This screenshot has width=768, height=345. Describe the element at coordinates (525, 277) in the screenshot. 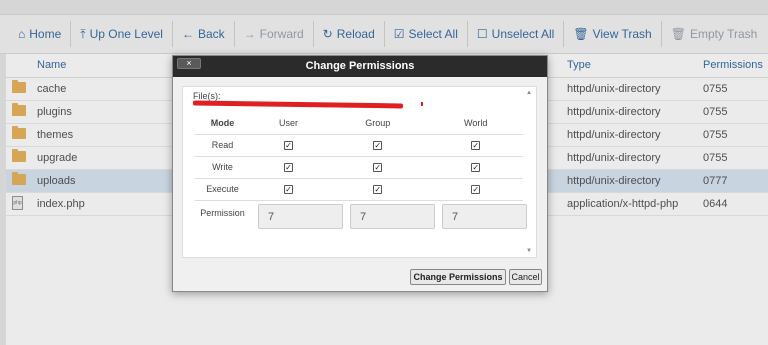

I see `cancel-button: Cancel` at that location.